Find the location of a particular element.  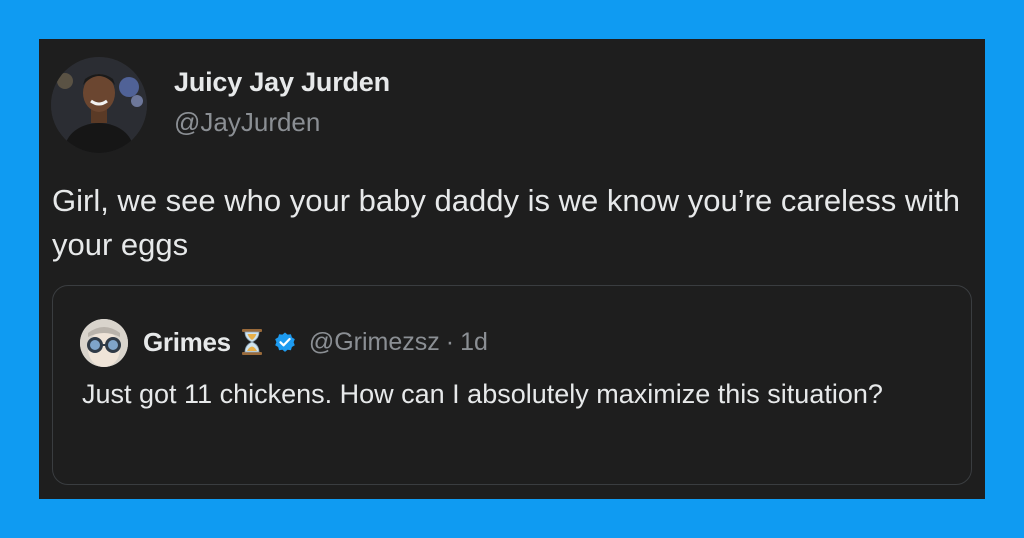

hourglass-icon is located at coordinates (252, 342).